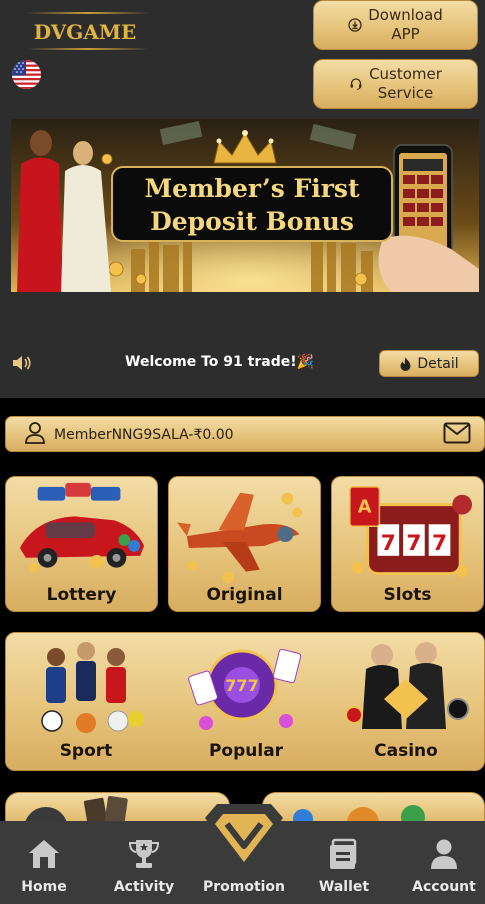 This screenshot has width=485, height=904. I want to click on casino-art, so click(407, 685).